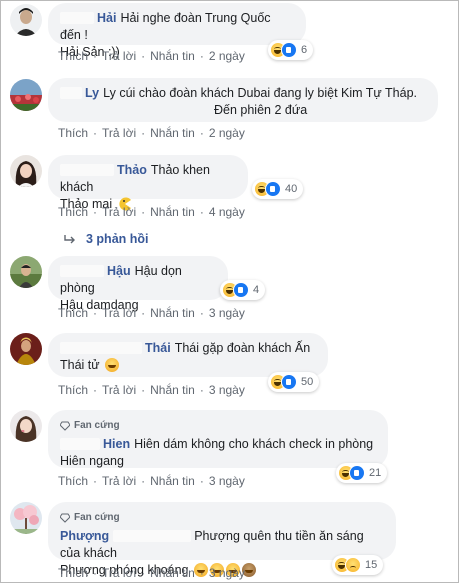 The image size is (459, 583). Describe the element at coordinates (119, 271) in the screenshot. I see `comment-author: Hậu` at that location.